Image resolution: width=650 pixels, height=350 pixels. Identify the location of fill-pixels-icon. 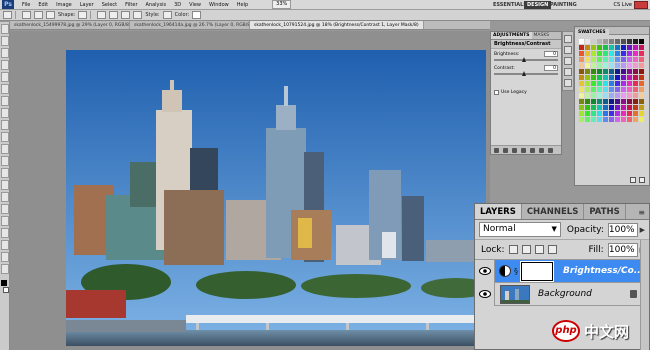
(50, 15).